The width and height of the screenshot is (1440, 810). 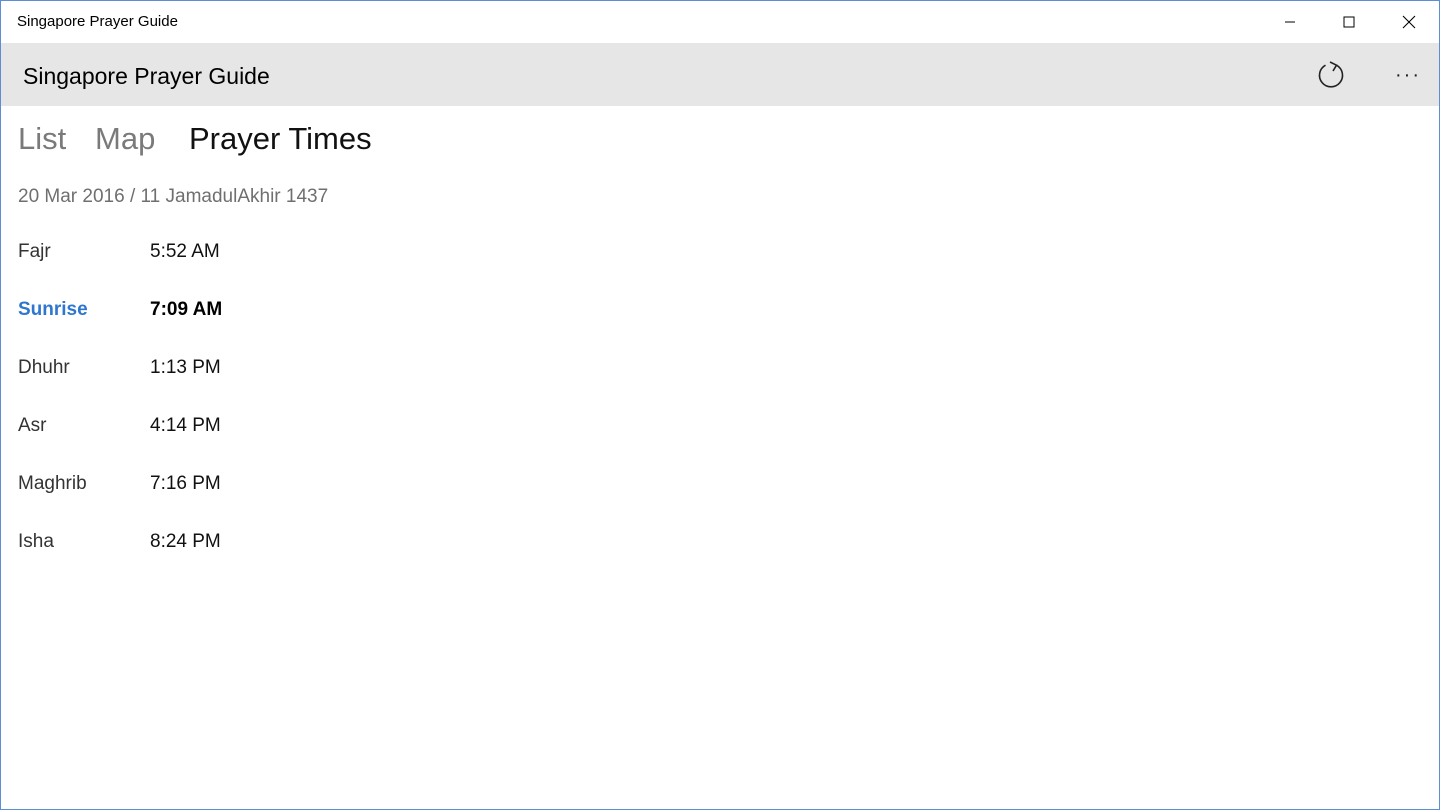 I want to click on more-icon: ···, so click(x=1408, y=74).